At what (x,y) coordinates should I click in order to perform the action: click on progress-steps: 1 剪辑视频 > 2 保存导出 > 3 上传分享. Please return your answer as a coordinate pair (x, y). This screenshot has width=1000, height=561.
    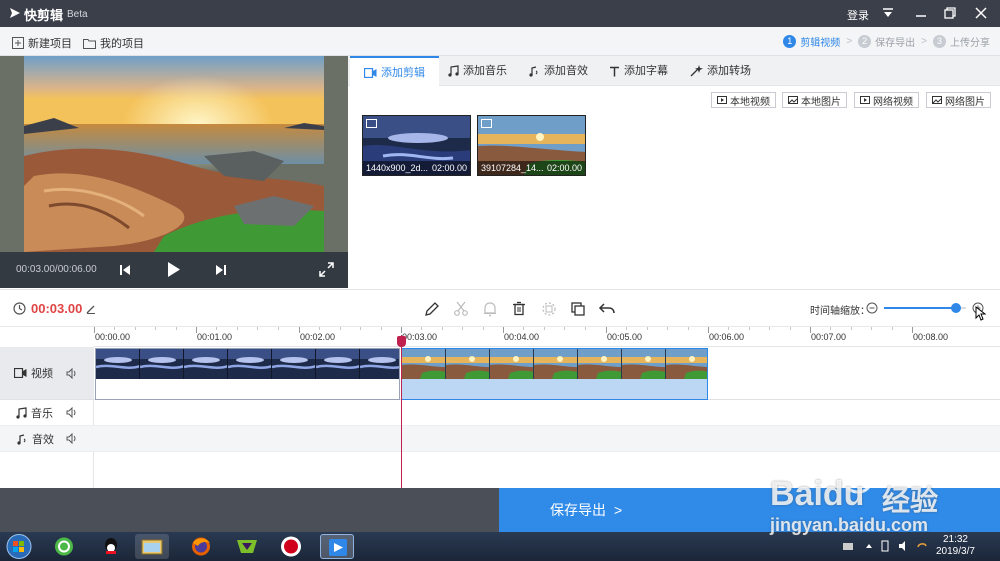
    Looking at the image, I should click on (886, 41).